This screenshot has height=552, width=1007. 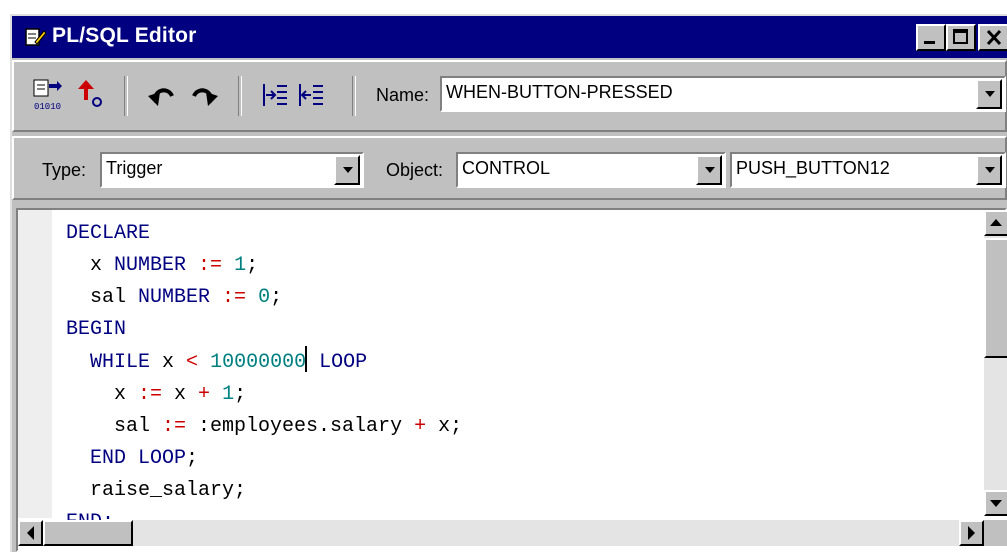 What do you see at coordinates (124, 35) in the screenshot?
I see `window-title: PL/SQL Editor` at bounding box center [124, 35].